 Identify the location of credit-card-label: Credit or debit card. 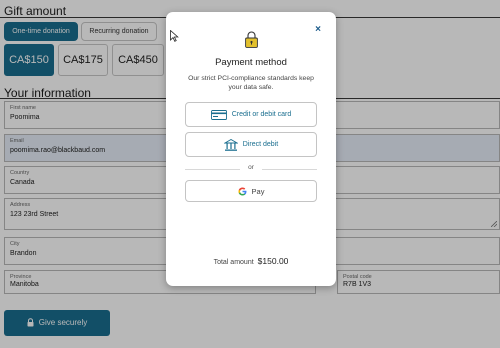
(261, 114).